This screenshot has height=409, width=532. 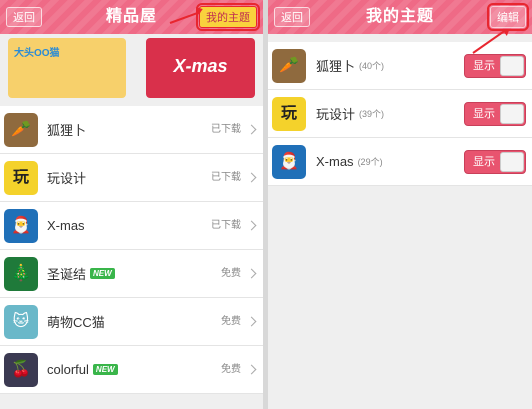 What do you see at coordinates (372, 114) in the screenshot?
I see `item-count: (39个)` at bounding box center [372, 114].